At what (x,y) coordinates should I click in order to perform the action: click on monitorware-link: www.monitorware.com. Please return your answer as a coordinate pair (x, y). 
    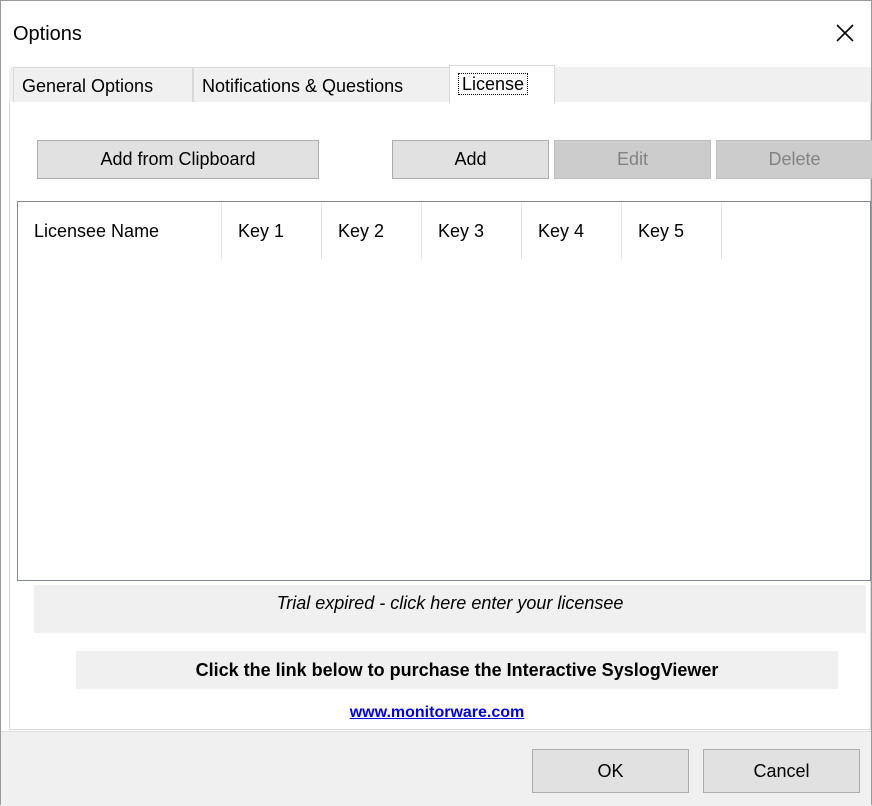
    Looking at the image, I should click on (437, 712).